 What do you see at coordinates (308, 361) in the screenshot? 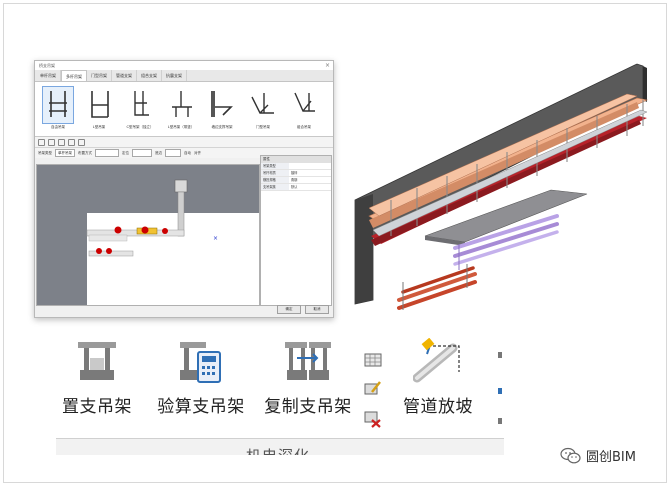
I see `copy-hanger-icon` at bounding box center [308, 361].